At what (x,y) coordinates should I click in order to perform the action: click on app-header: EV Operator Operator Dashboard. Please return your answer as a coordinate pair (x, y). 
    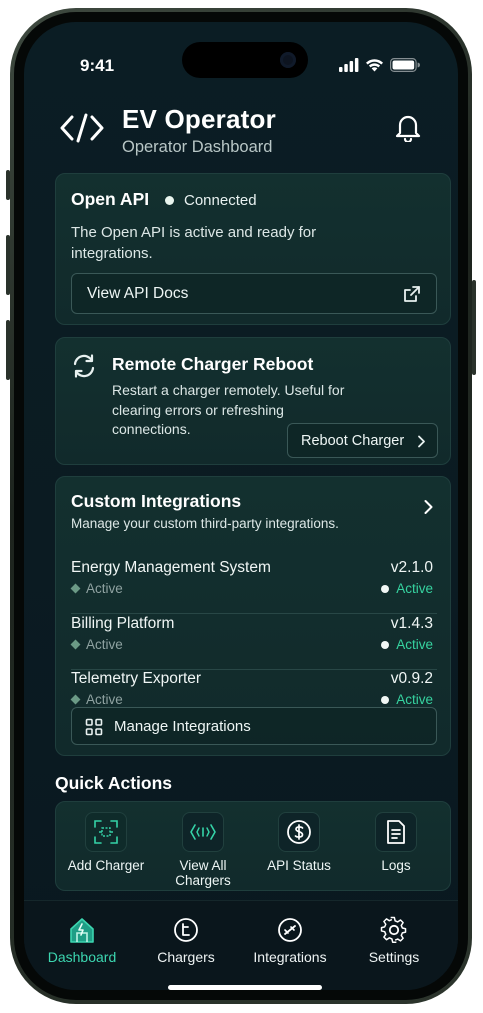
    Looking at the image, I should click on (241, 134).